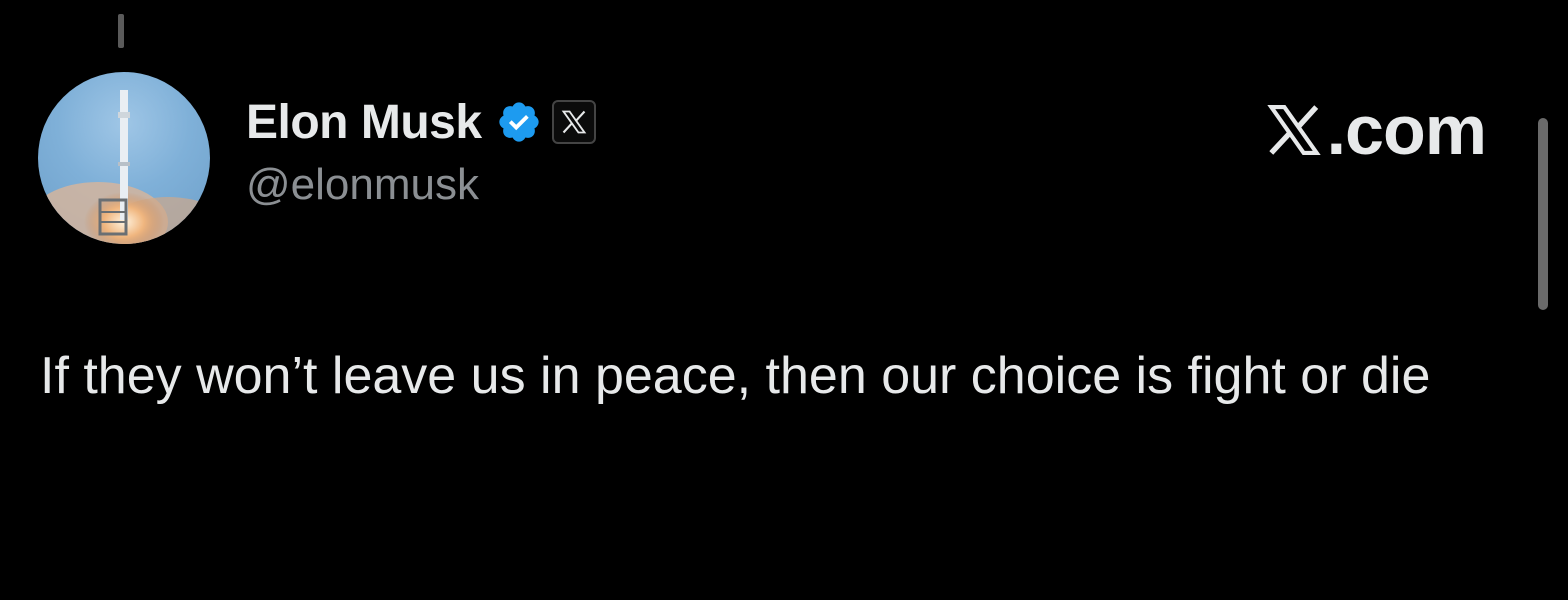  I want to click on top-drag-indicator, so click(121, 31).